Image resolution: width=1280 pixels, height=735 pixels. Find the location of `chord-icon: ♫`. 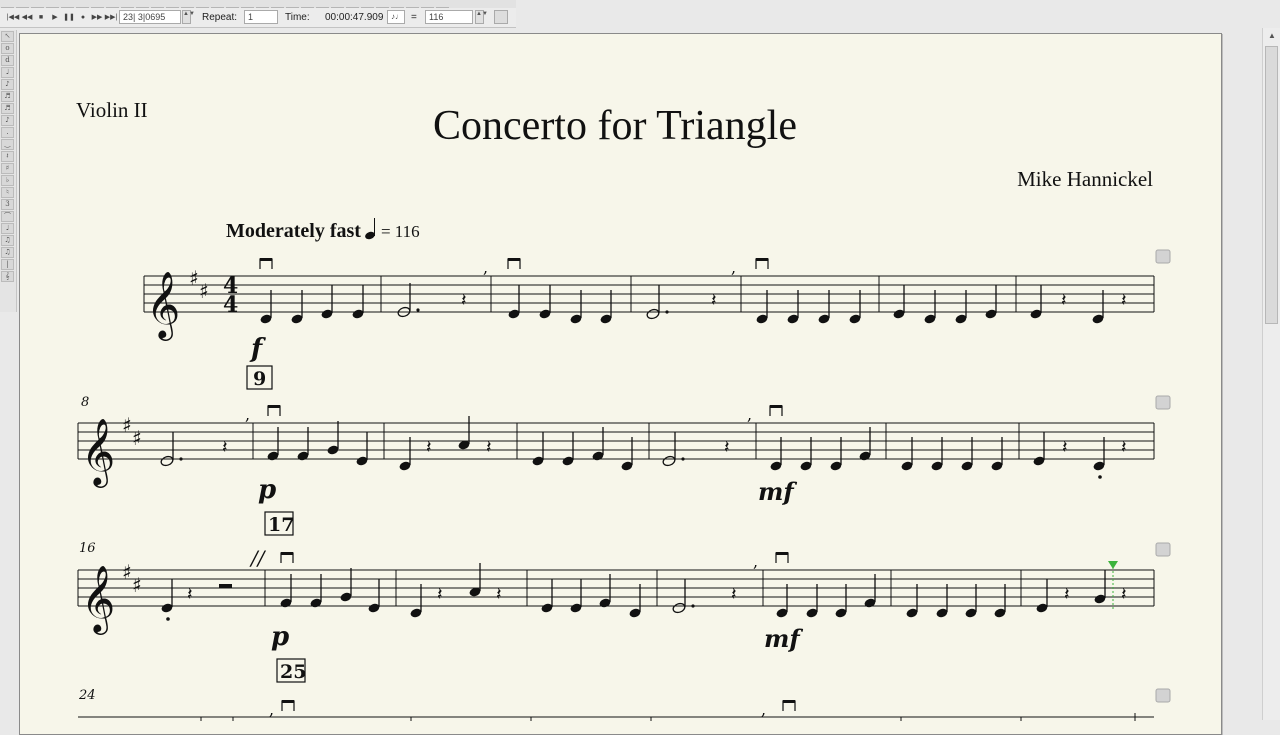

chord-icon: ♫ is located at coordinates (7, 240).